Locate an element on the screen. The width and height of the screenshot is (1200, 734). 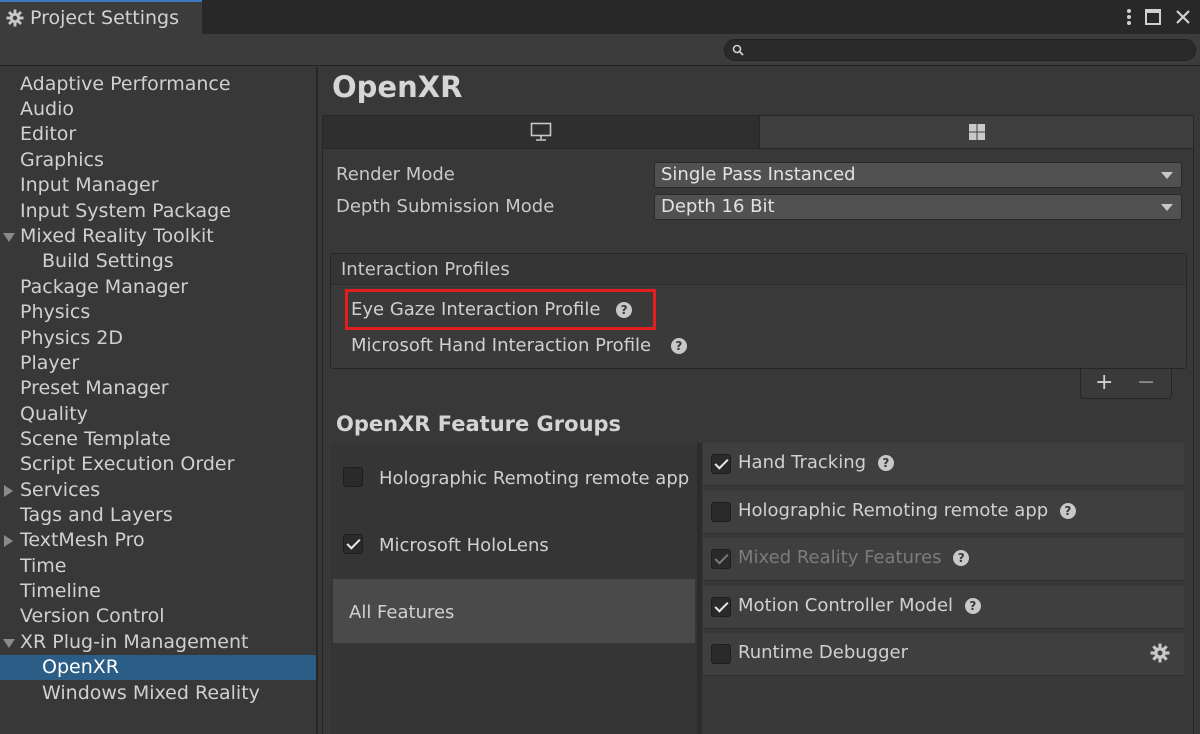
sidebar-item-label: Windows Mixed Reality is located at coordinates (151, 693).